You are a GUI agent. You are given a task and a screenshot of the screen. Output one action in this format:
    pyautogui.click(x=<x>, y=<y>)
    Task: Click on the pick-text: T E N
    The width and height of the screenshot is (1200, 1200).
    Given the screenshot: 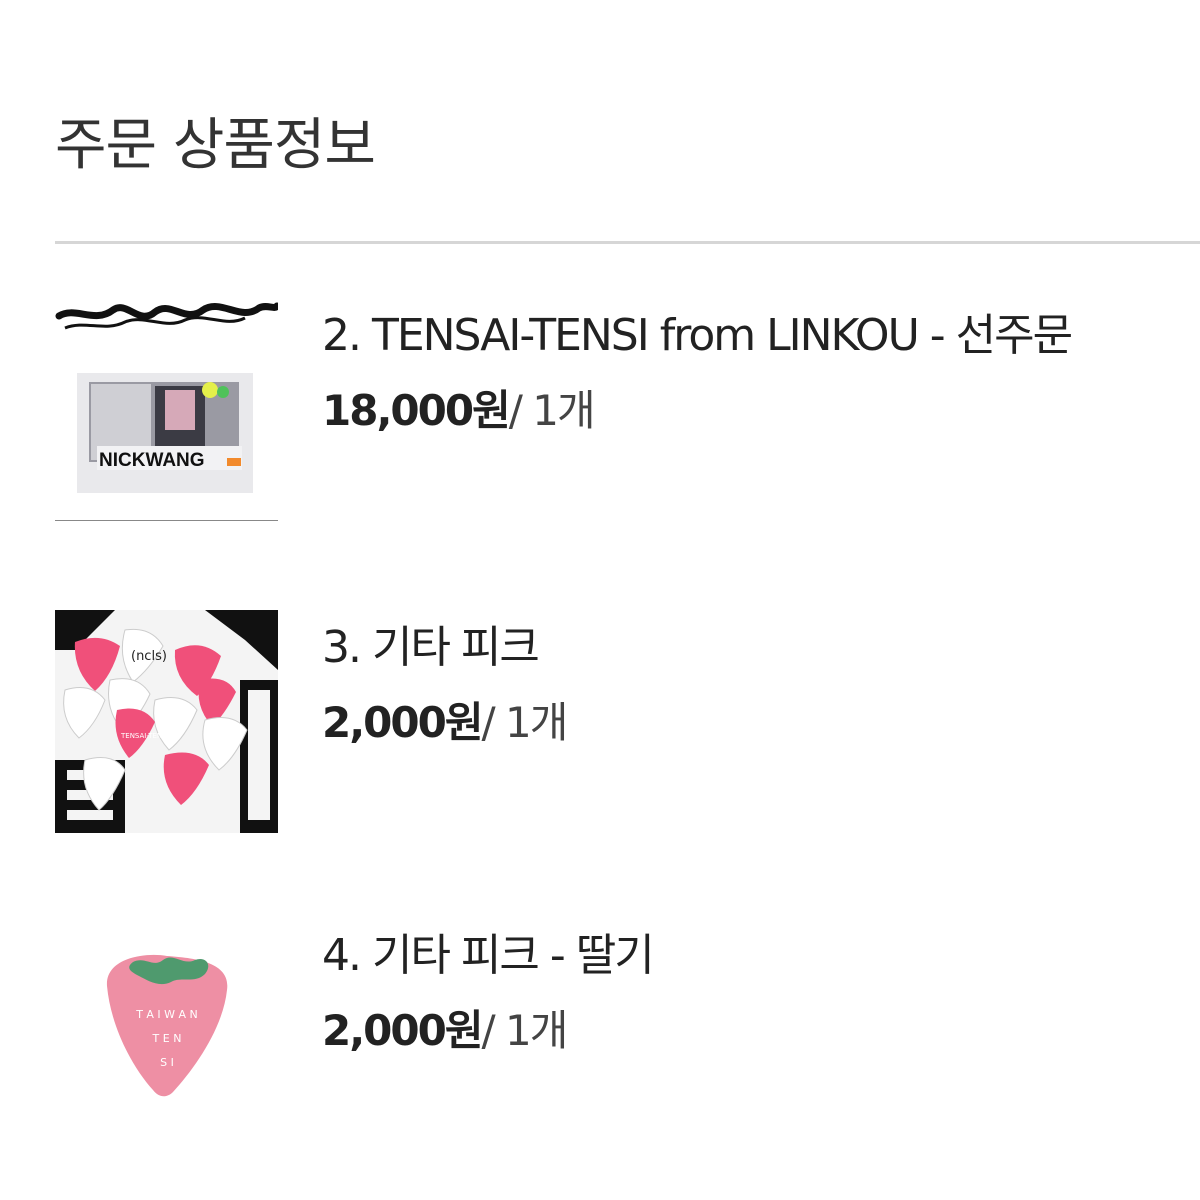 What is the action you would take?
    pyautogui.click(x=167, y=1038)
    